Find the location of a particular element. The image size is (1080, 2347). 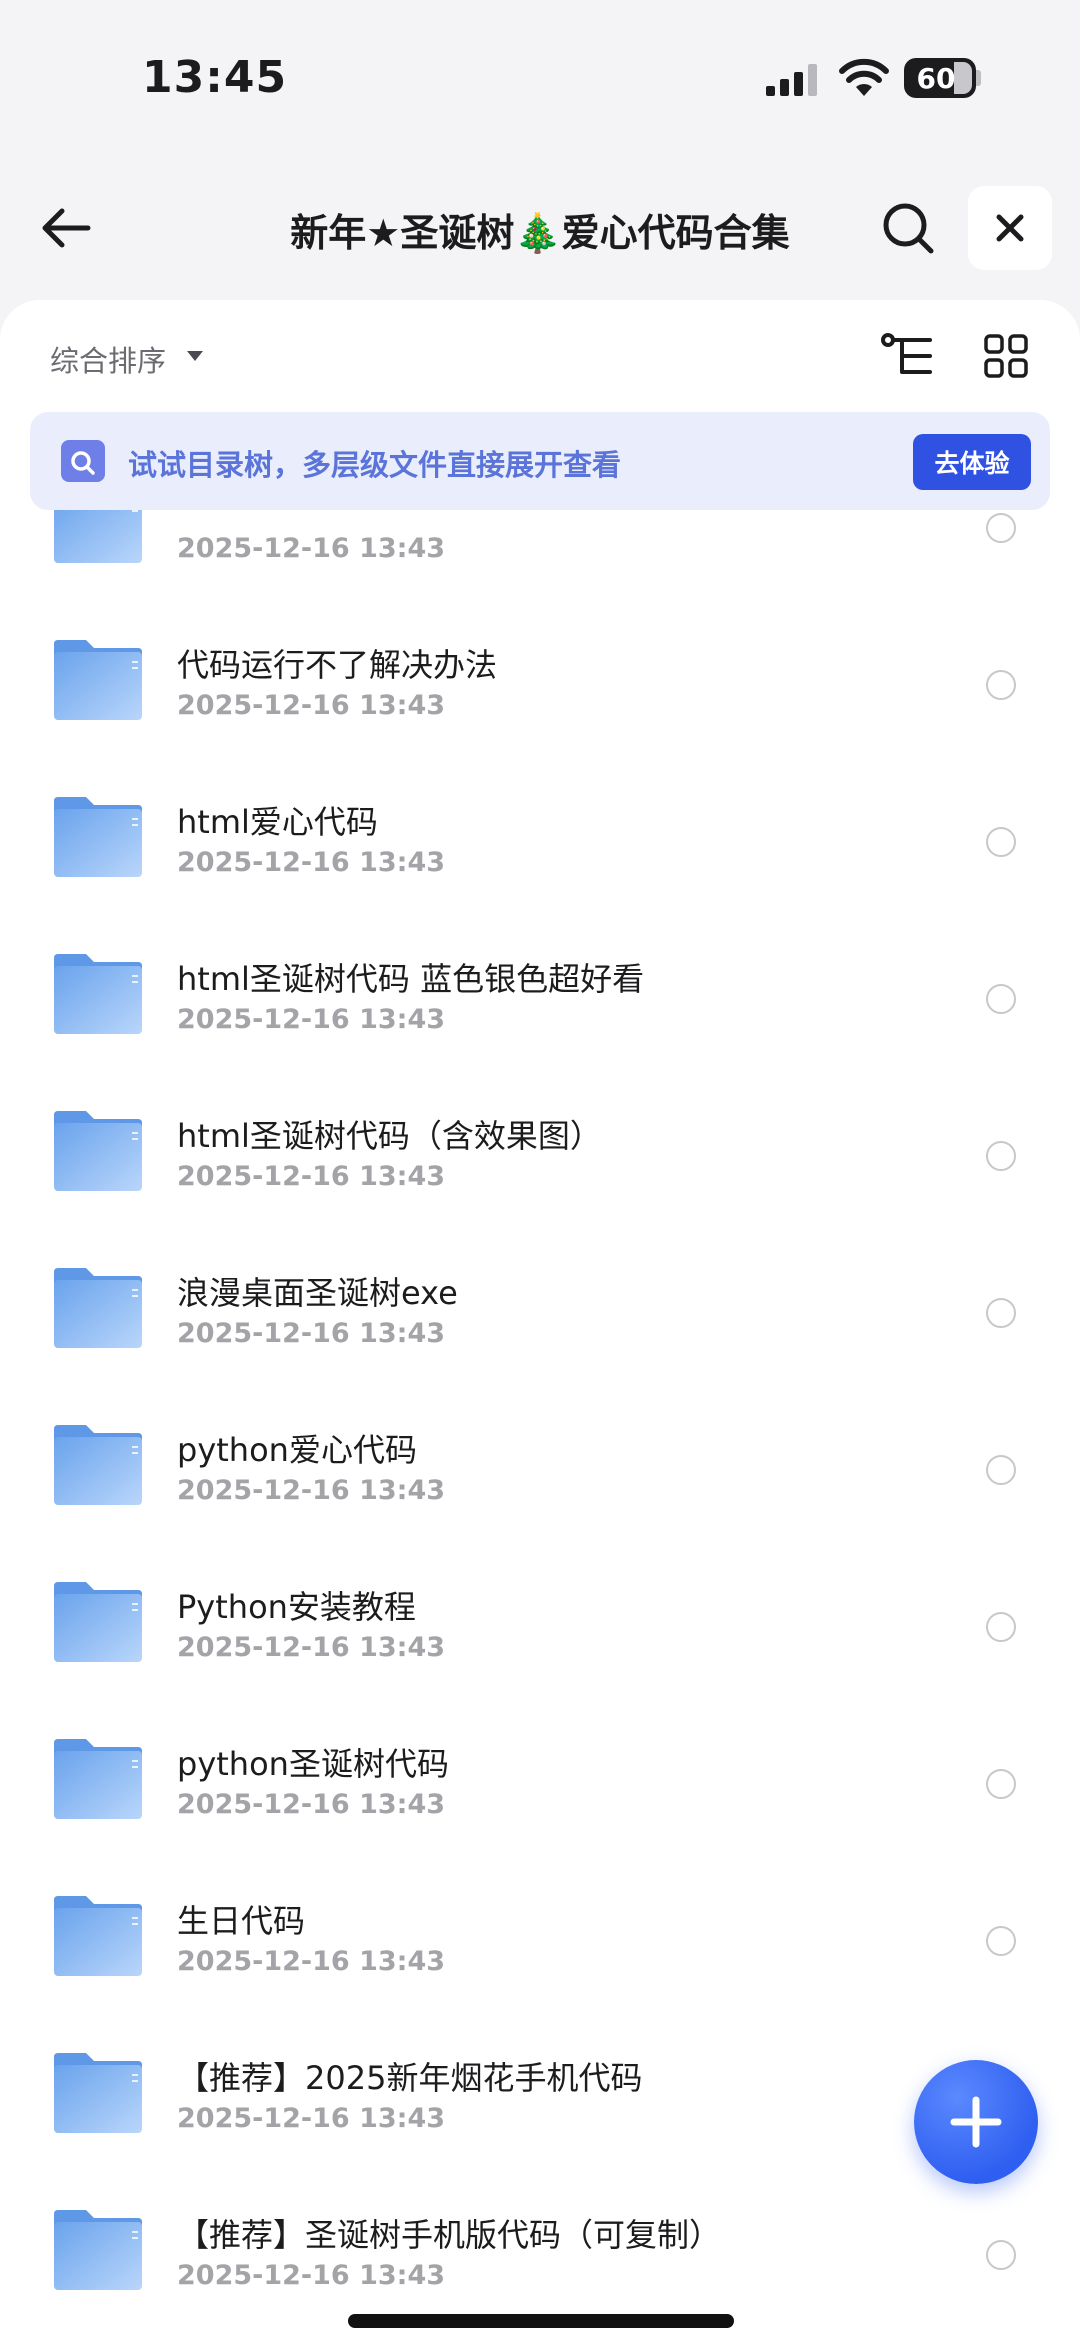

list-item: python圣诞树代码 2025-12-16 13:43 is located at coordinates (540, 1781).